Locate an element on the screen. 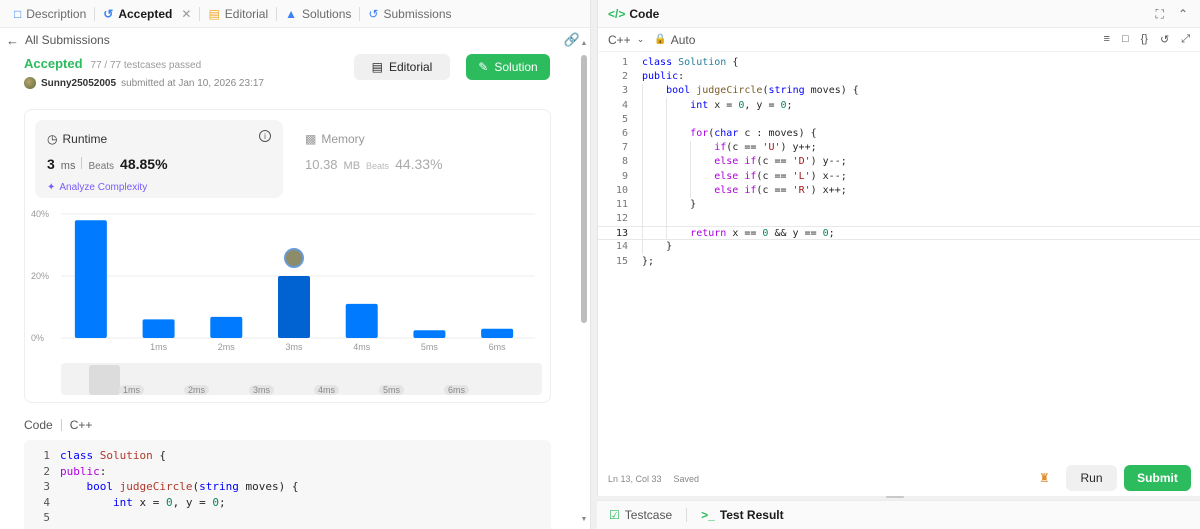  line-number: 1 is located at coordinates (624, 62).